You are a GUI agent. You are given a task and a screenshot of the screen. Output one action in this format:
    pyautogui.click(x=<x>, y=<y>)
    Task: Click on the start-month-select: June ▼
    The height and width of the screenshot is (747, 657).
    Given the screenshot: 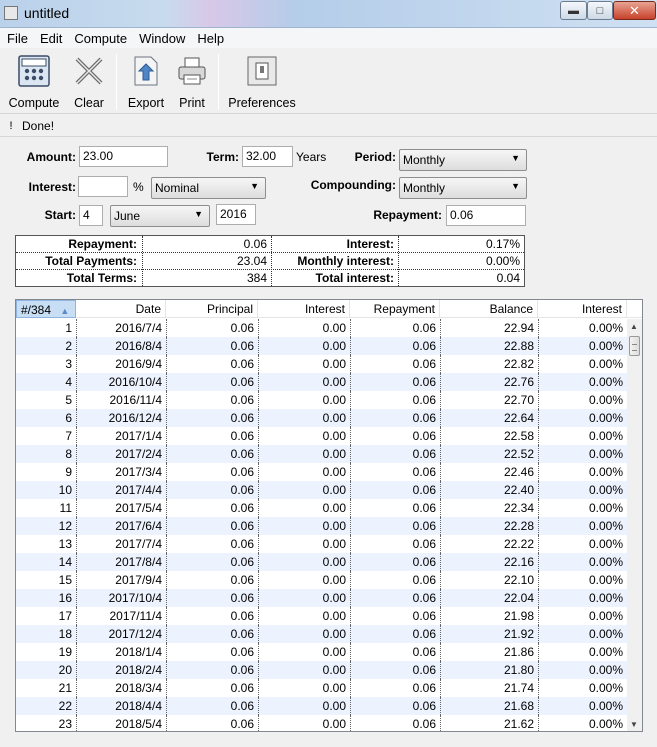 What is the action you would take?
    pyautogui.click(x=160, y=216)
    